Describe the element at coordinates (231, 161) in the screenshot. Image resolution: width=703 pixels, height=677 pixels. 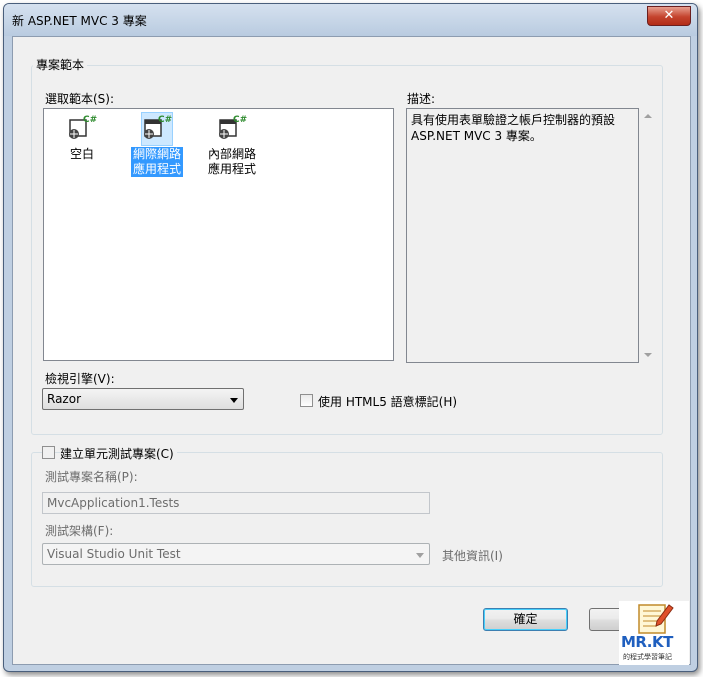
I see `template-item-label: 內部網路 應用程式` at that location.